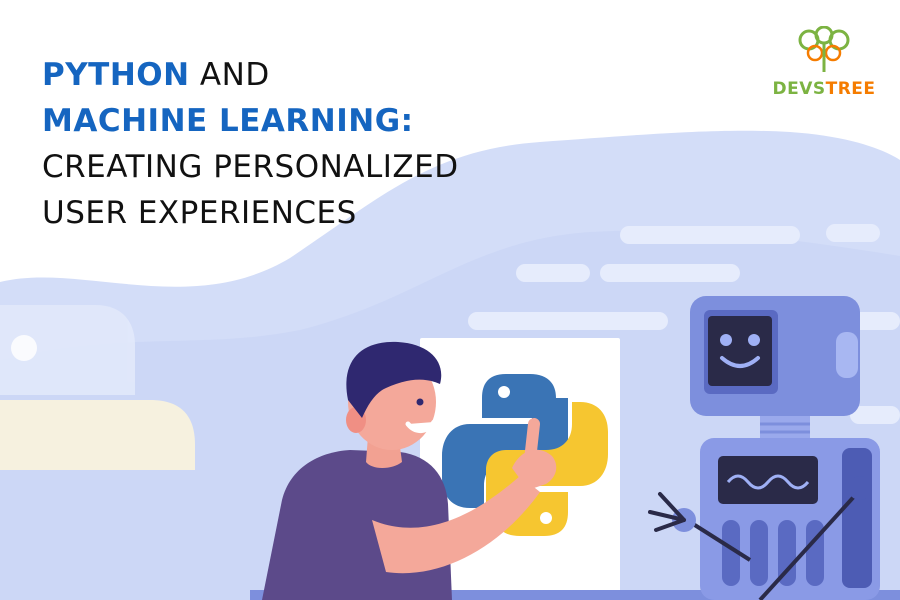  I want to click on brand-name: DEVSTREE, so click(824, 89).